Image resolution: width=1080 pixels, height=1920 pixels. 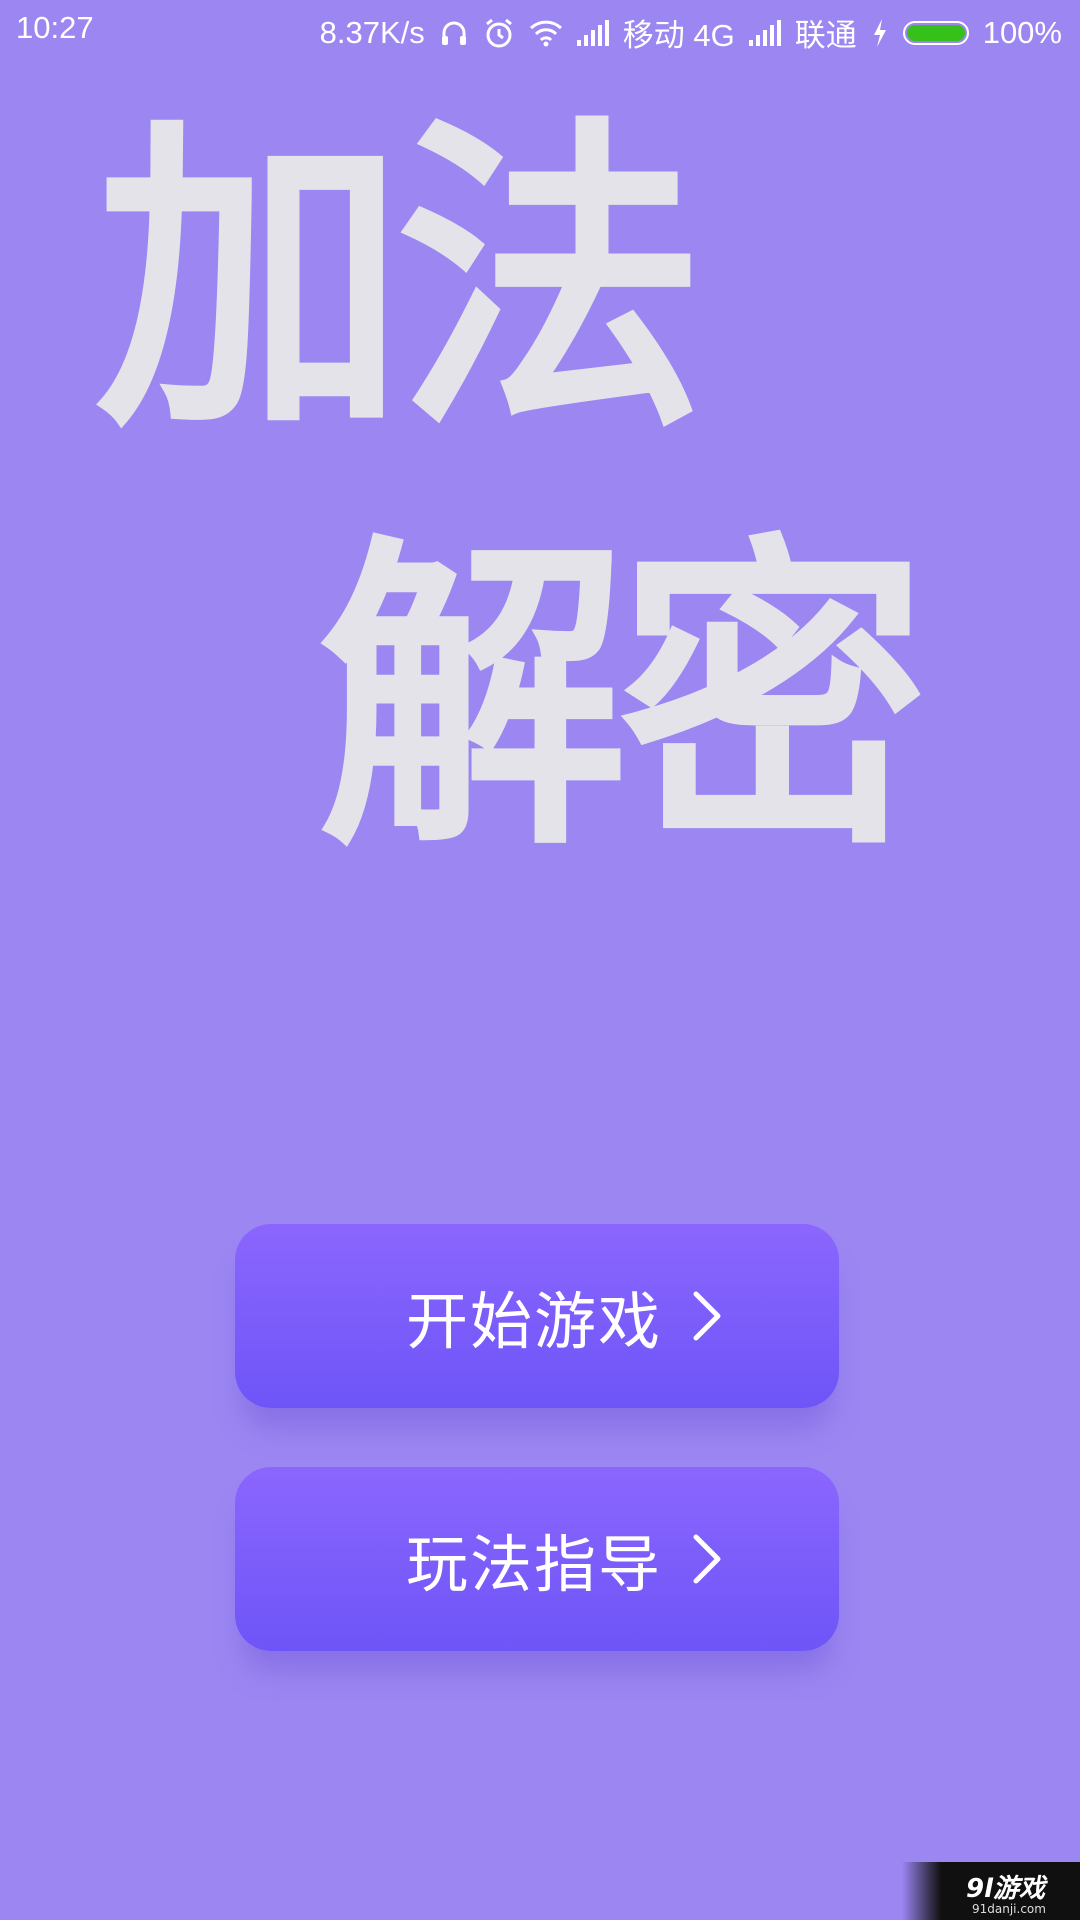 What do you see at coordinates (1009, 1909) in the screenshot?
I see `watermark-url: 91danji.com` at bounding box center [1009, 1909].